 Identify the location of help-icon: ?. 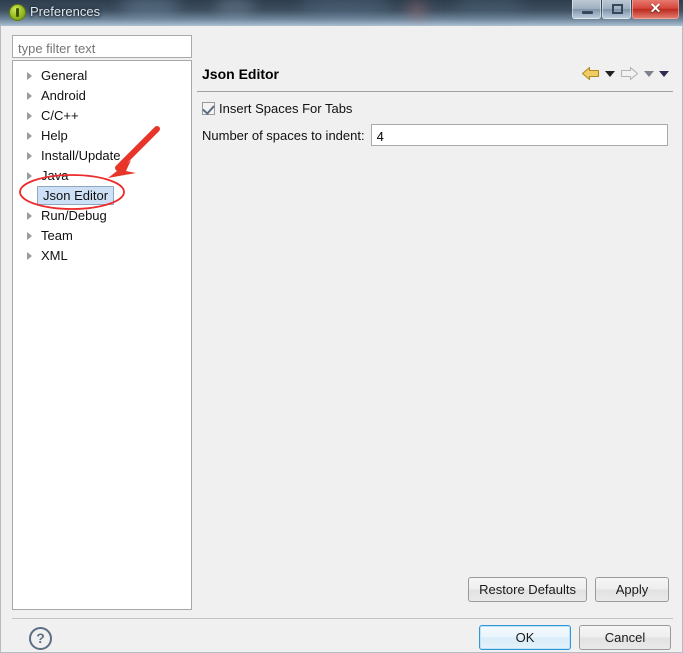
(40, 638).